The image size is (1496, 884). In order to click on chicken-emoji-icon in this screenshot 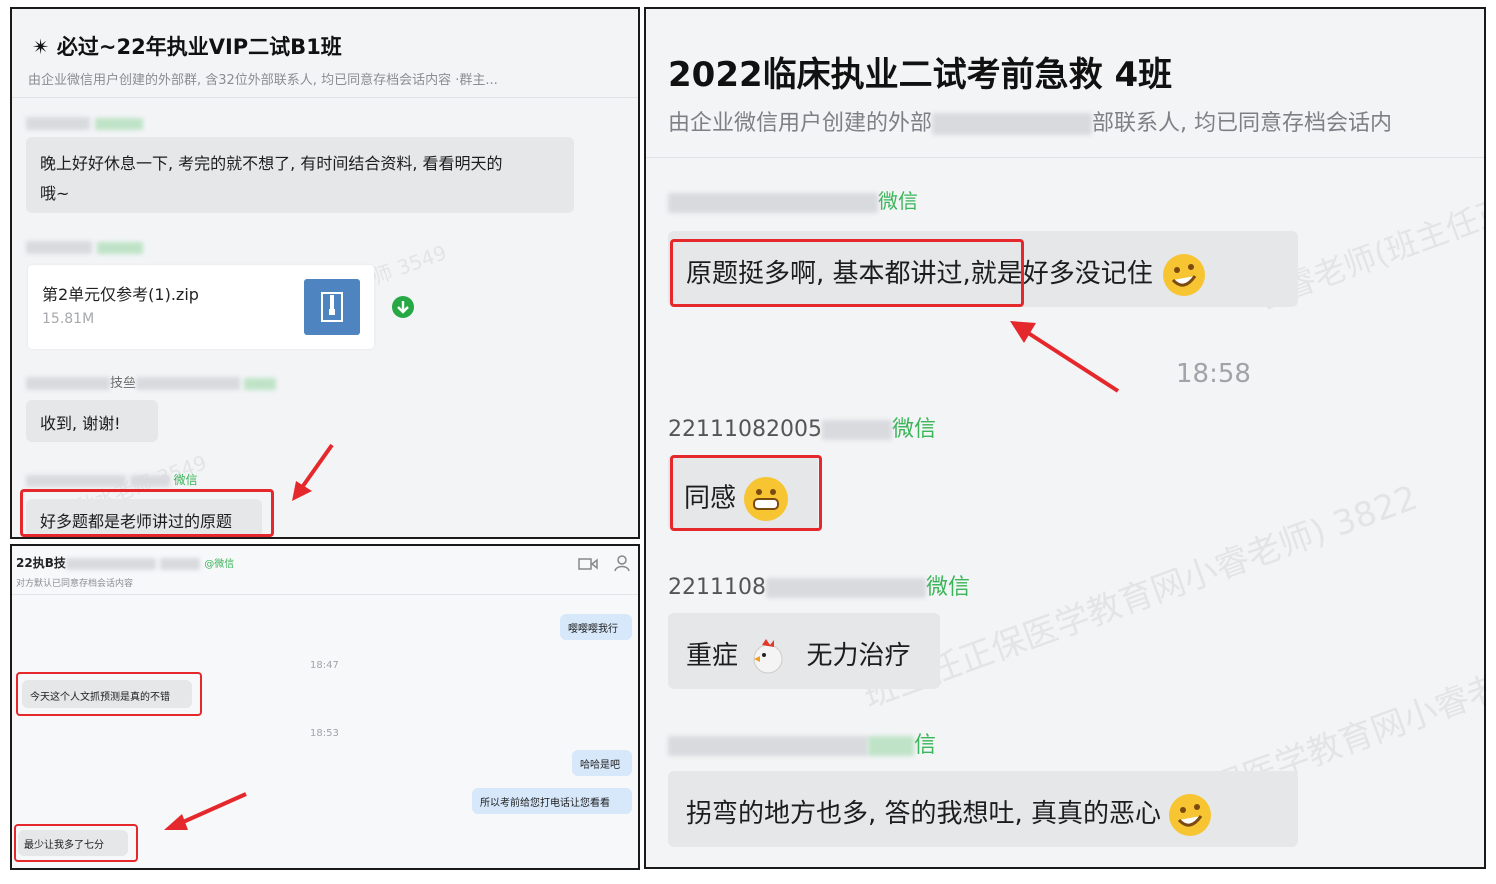, I will do `click(766, 657)`.